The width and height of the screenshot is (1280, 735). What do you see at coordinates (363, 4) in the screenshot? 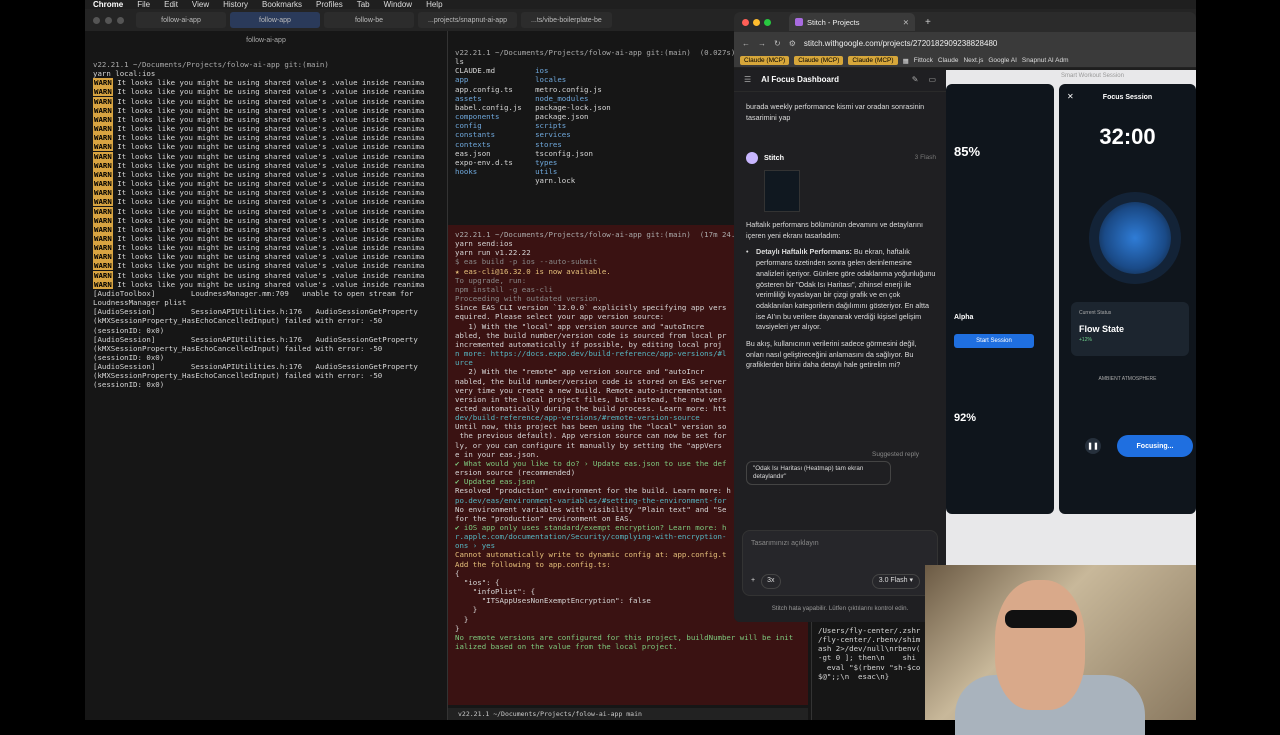
I see `menubar-tab: Tab` at bounding box center [363, 4].